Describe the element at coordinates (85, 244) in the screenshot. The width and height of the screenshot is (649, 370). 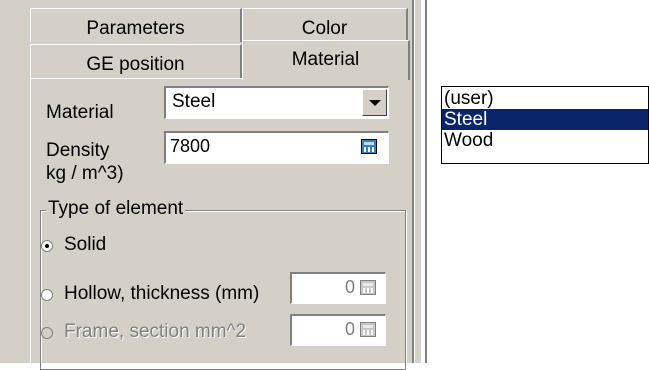
I see `radio-solid-label: Solid` at that location.